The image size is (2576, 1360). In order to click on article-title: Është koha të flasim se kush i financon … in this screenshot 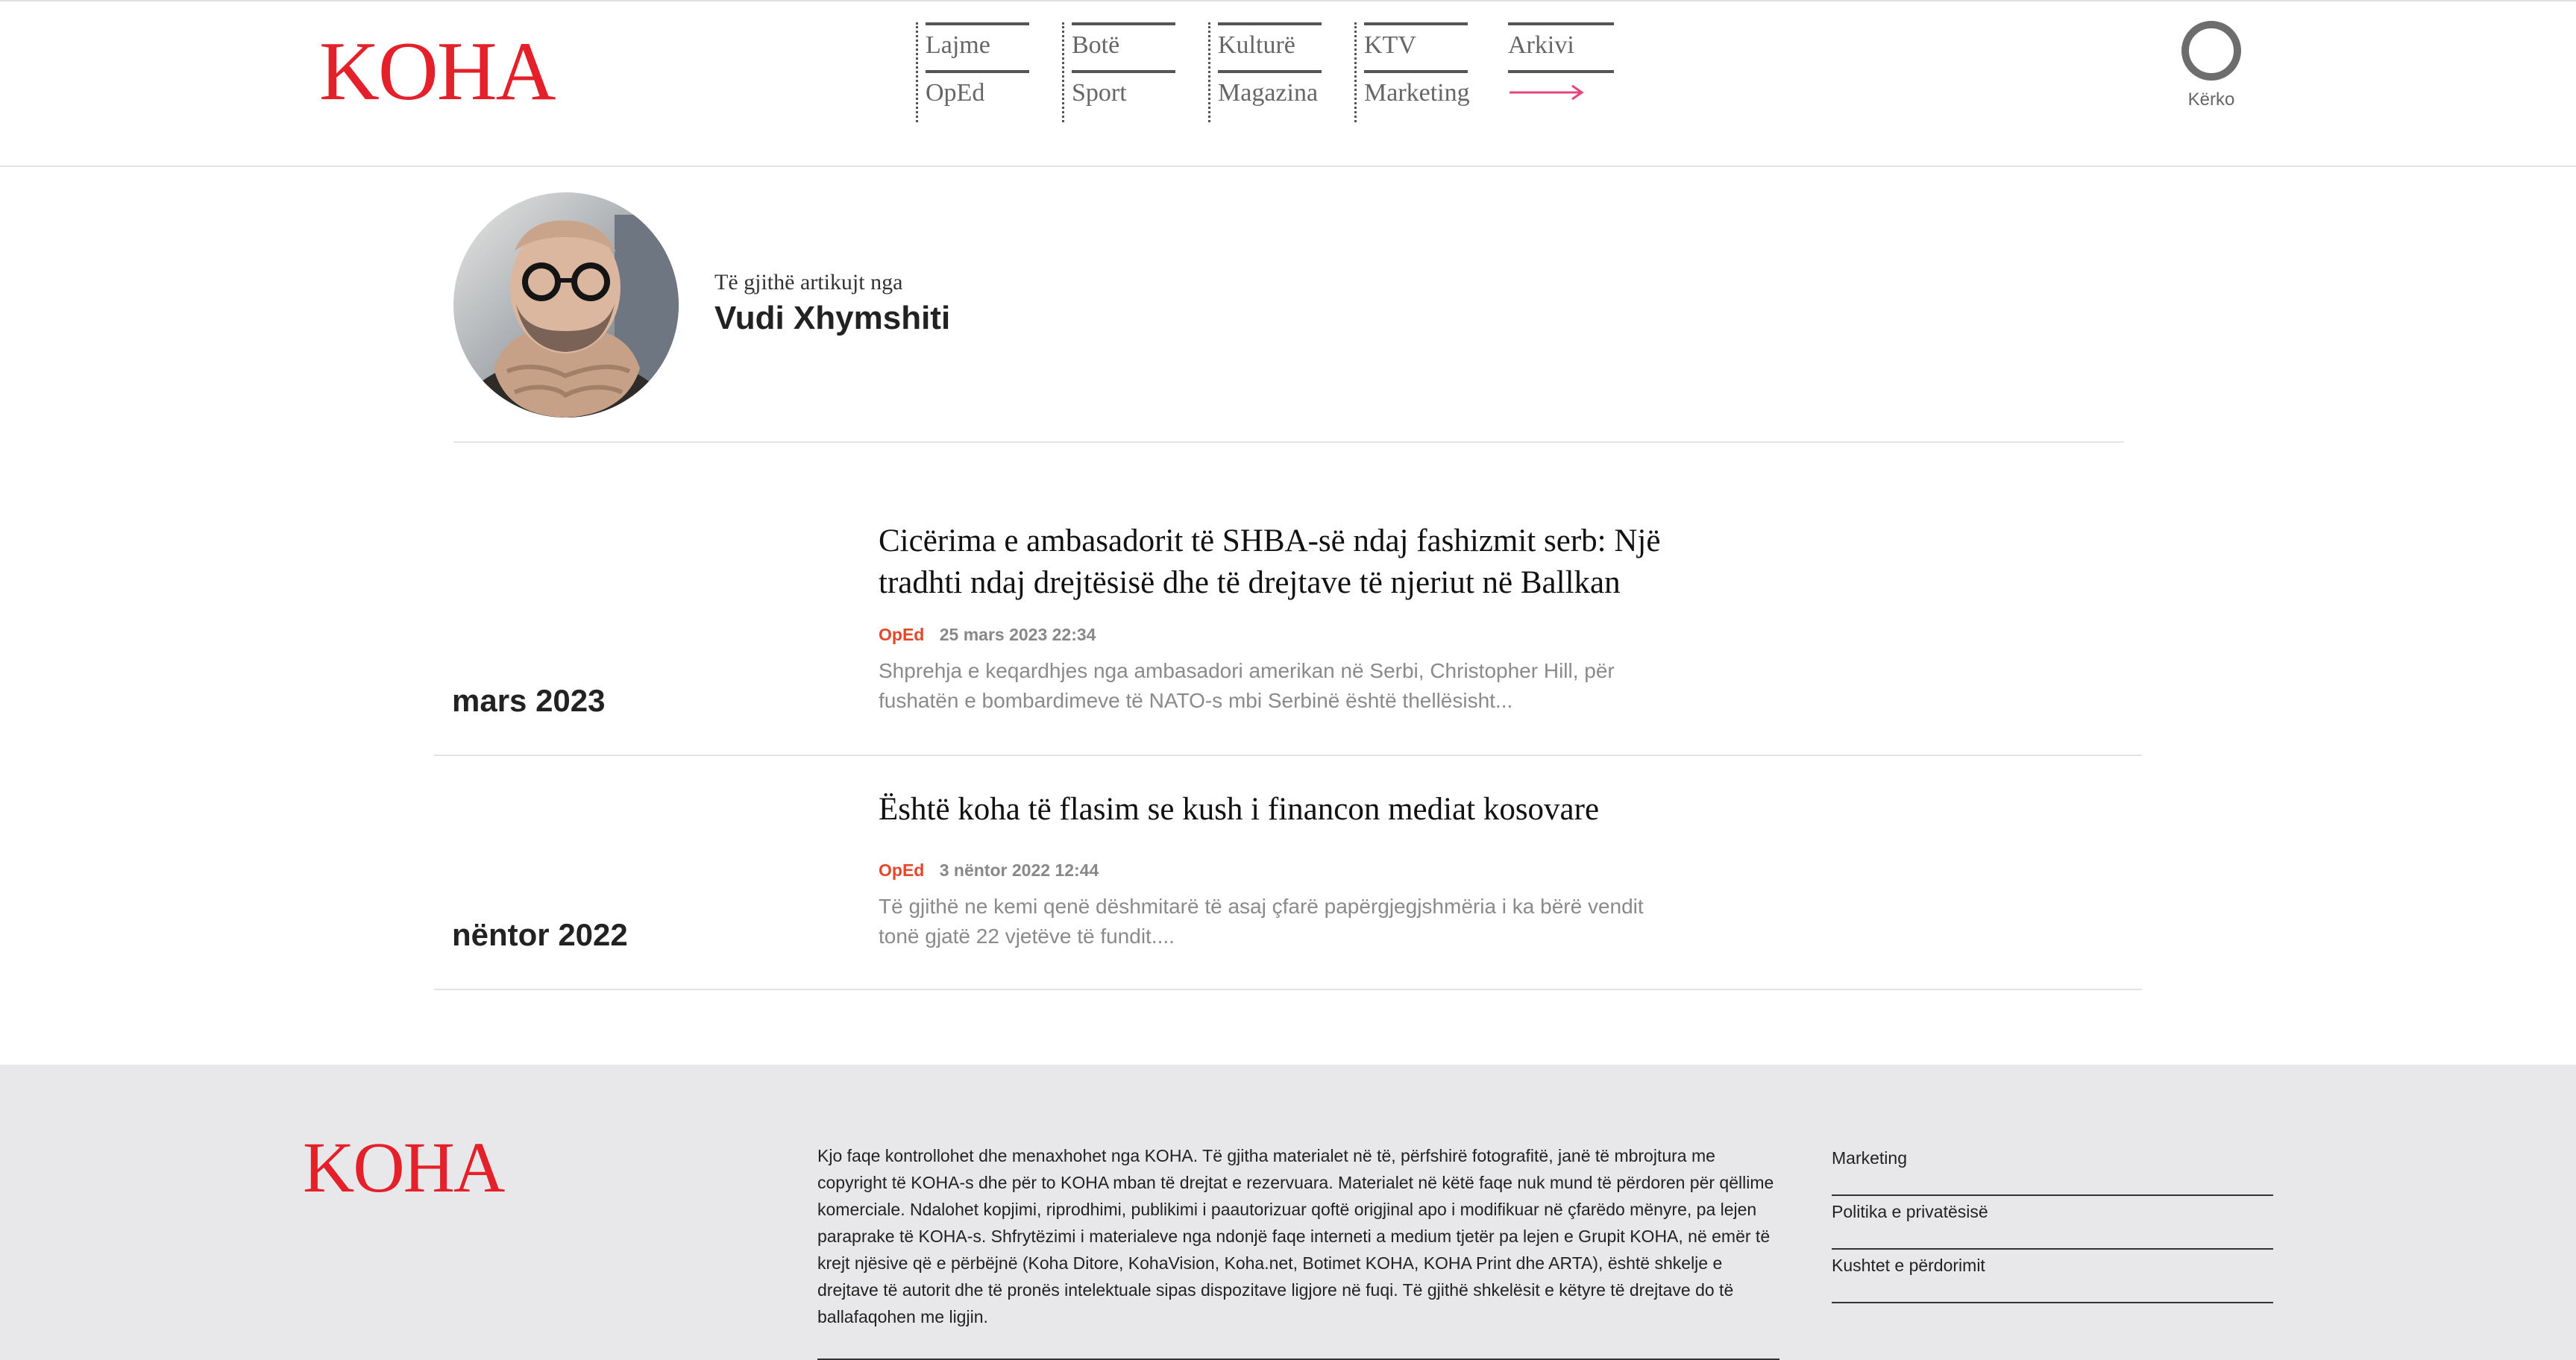, I will do `click(1289, 810)`.